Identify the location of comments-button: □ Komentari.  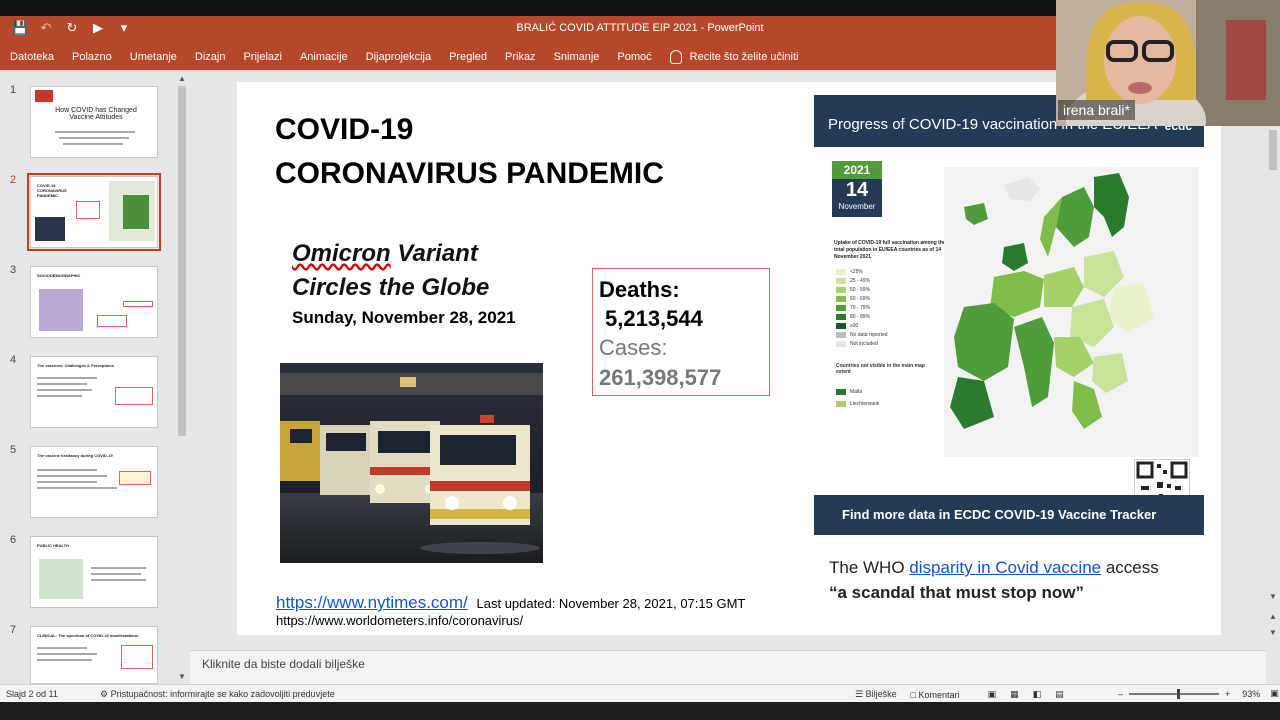
(935, 695).